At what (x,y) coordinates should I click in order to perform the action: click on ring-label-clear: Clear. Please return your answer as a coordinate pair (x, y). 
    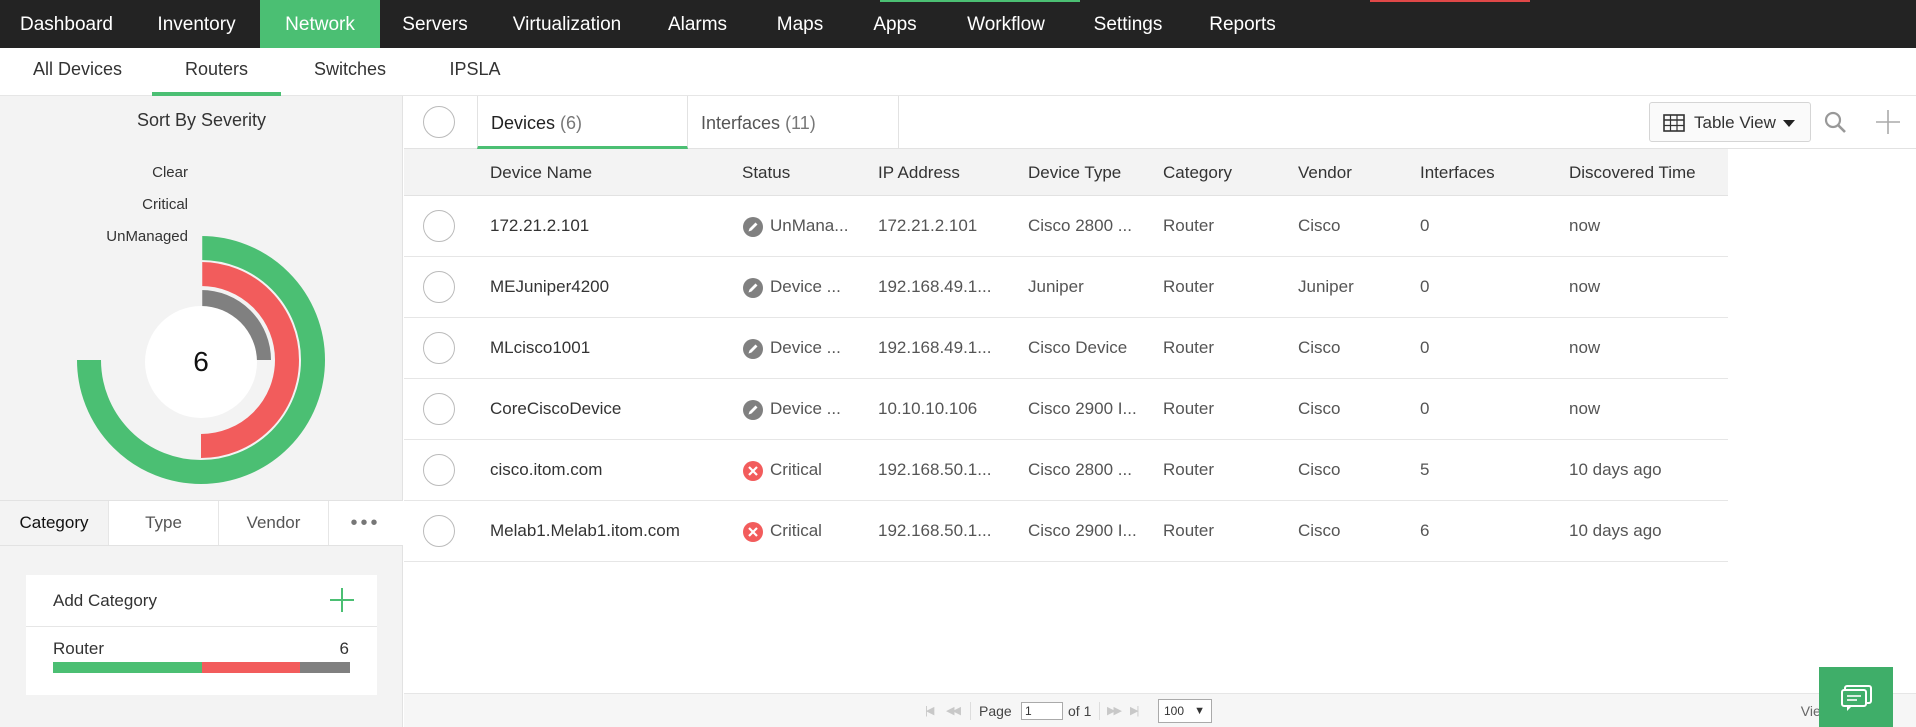
    Looking at the image, I should click on (128, 172).